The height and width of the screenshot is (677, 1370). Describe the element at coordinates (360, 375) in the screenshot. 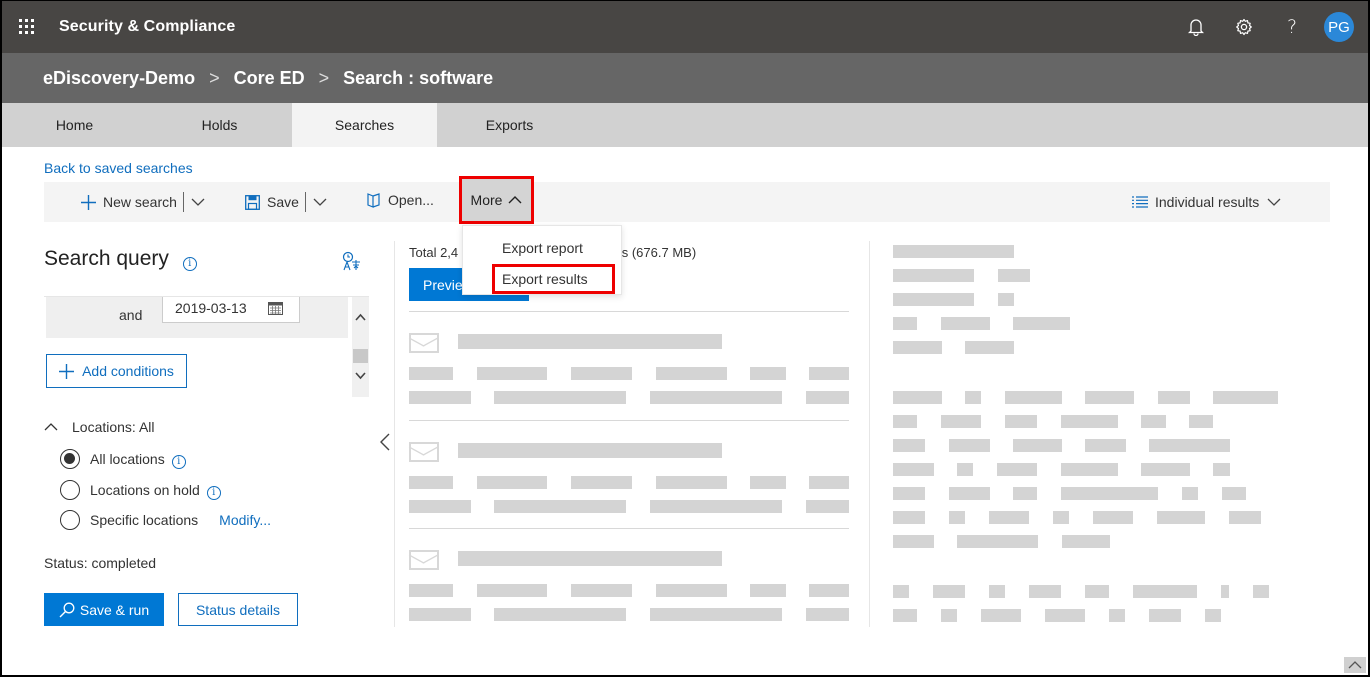

I see `scroll-down-icon` at that location.